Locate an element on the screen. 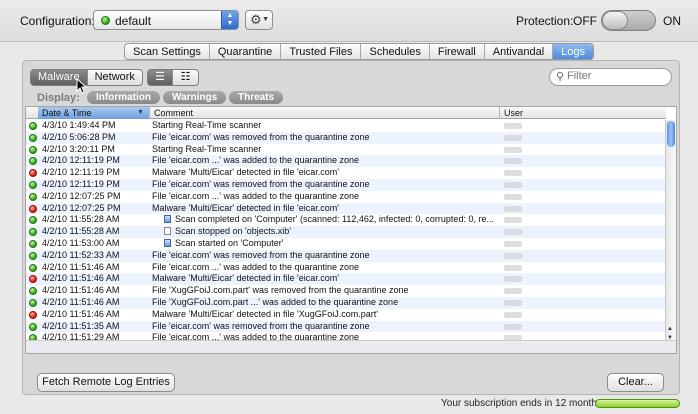  row-date: 4/2/10 11:52:33 AM is located at coordinates (81, 254).